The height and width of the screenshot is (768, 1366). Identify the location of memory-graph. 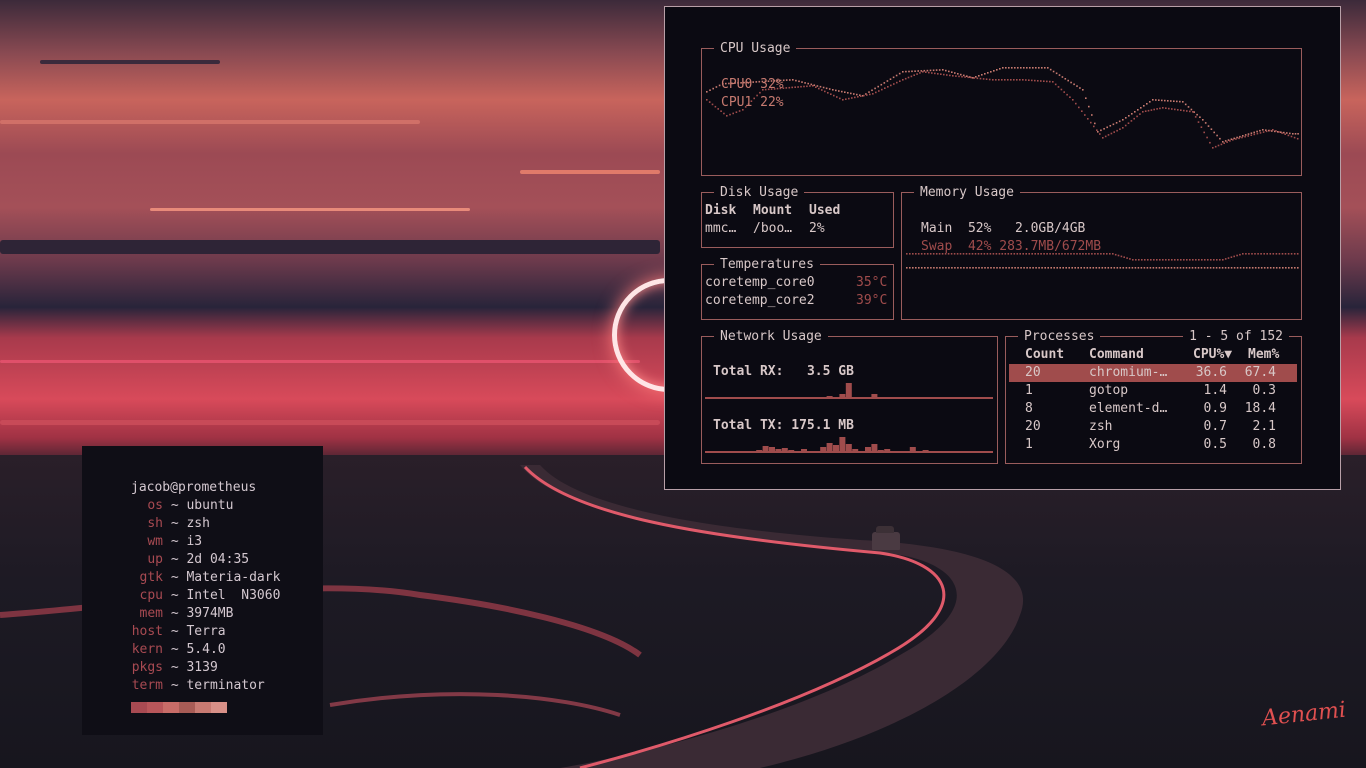
(1102, 261).